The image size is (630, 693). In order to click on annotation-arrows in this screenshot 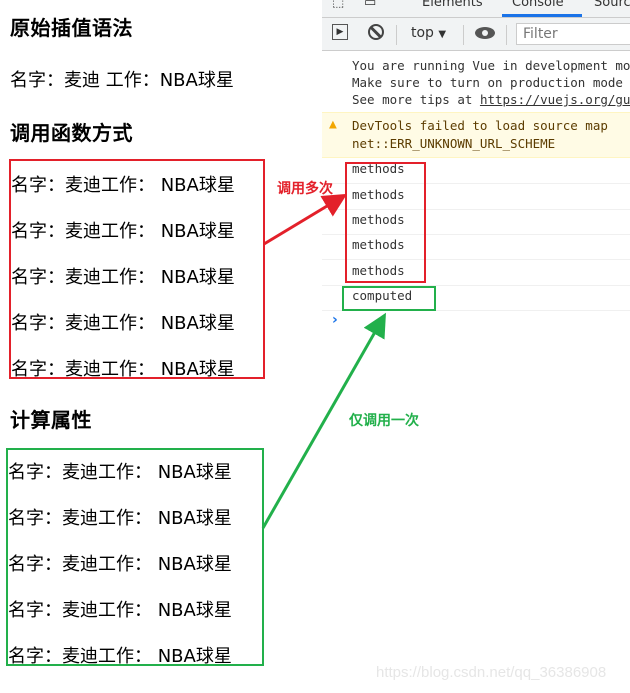, I will do `click(323, 361)`.